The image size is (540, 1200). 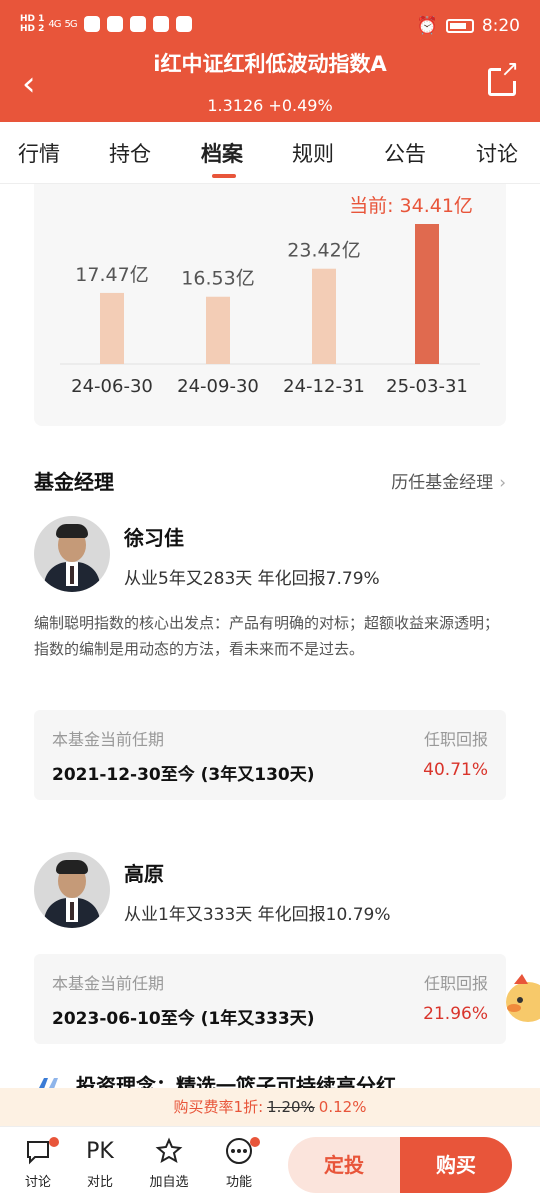 I want to click on nav-functions-label: 功能, so click(x=238, y=1182).